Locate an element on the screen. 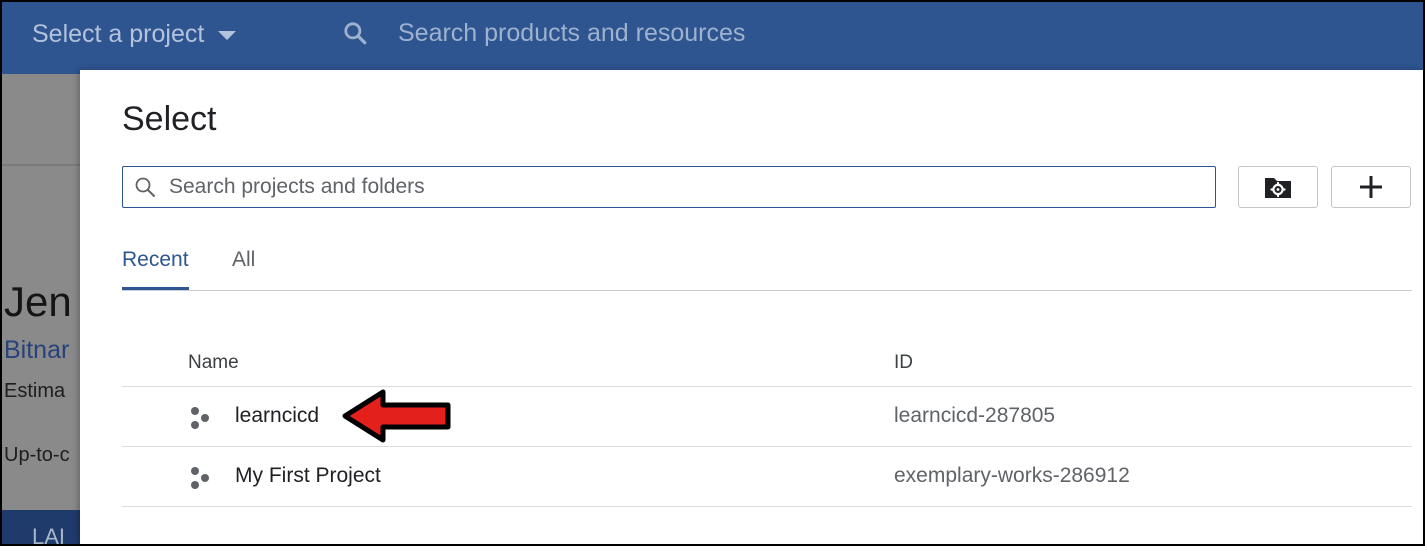 This screenshot has width=1425, height=546. project-search-field is located at coordinates (669, 187).